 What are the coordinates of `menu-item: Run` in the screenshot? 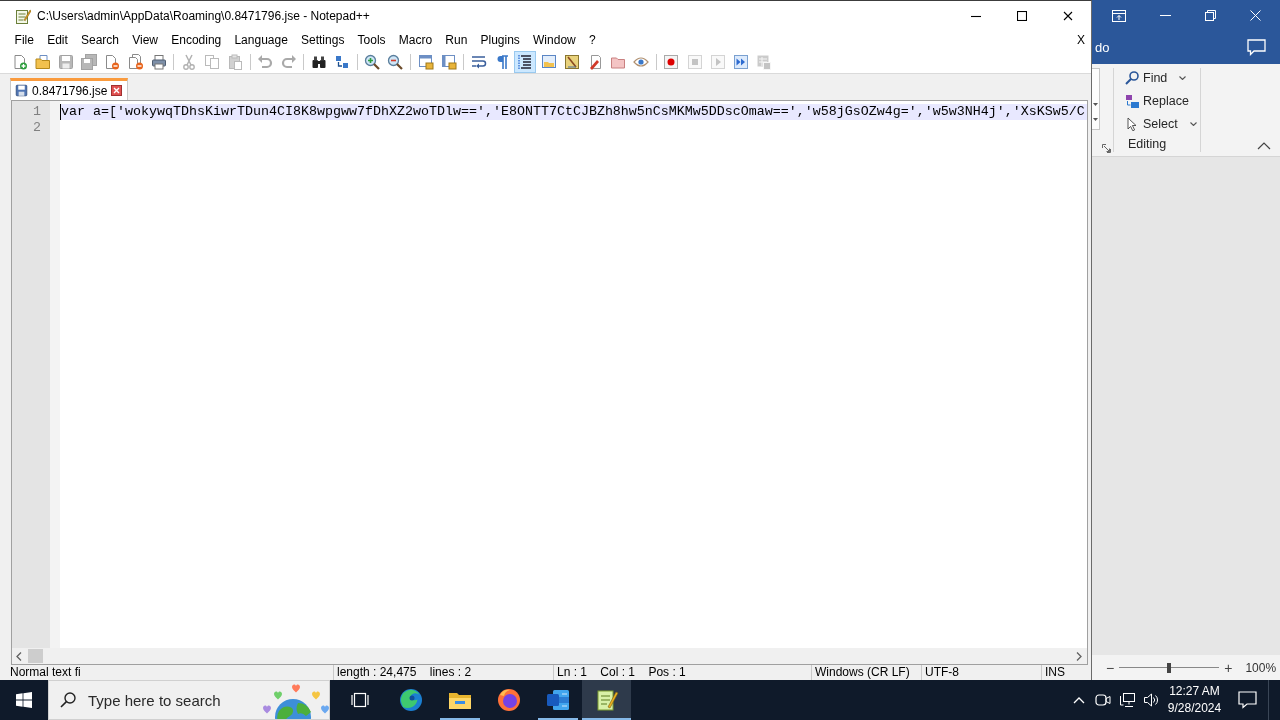 It's located at (456, 40).